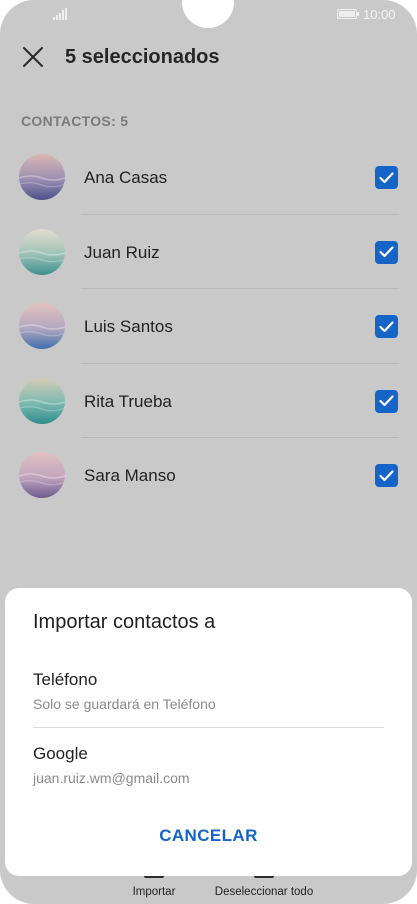  I want to click on contact-row: Sara Manso, so click(208, 475).